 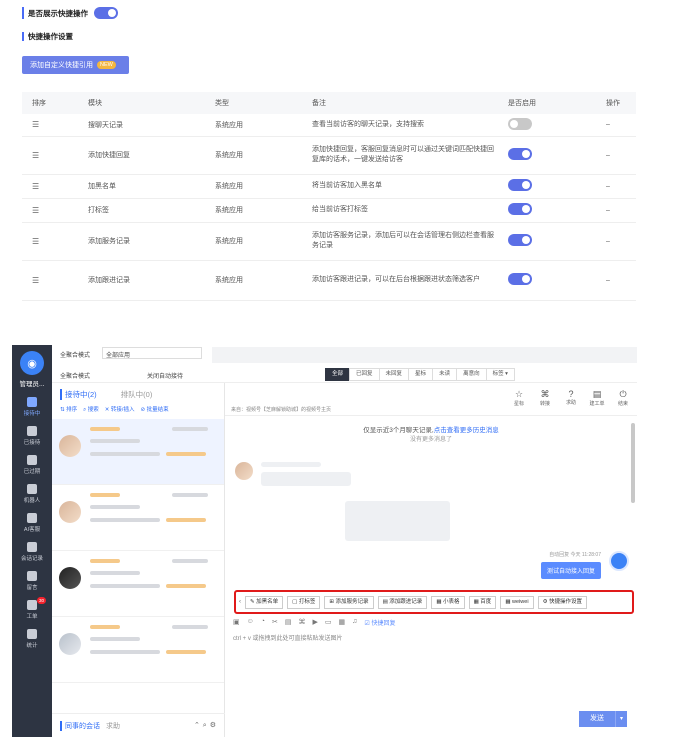 What do you see at coordinates (106, 13) in the screenshot?
I see `show-quick-ops-toggle` at bounding box center [106, 13].